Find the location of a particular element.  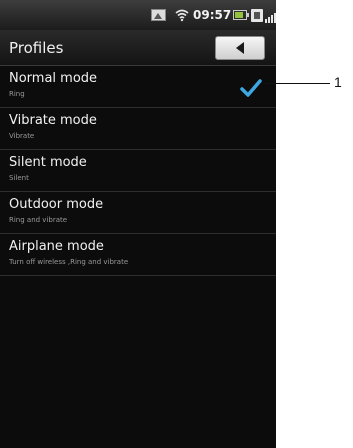

back-arrow-icon is located at coordinates (240, 48).